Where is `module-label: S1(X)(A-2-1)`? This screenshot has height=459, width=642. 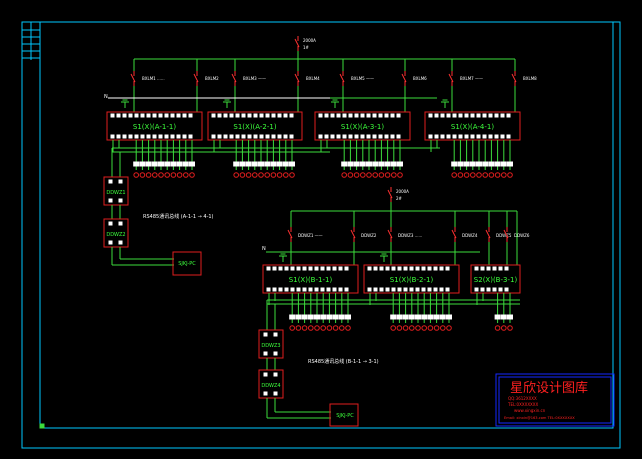
module-label: S1(X)(A-2-1) is located at coordinates (254, 127).